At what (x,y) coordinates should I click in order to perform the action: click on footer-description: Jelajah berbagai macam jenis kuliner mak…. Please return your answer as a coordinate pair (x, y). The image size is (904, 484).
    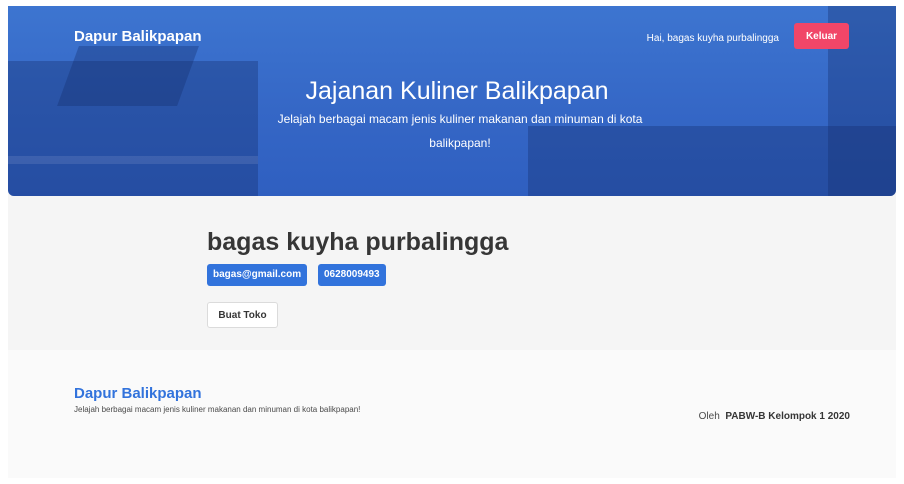
    Looking at the image, I should click on (217, 409).